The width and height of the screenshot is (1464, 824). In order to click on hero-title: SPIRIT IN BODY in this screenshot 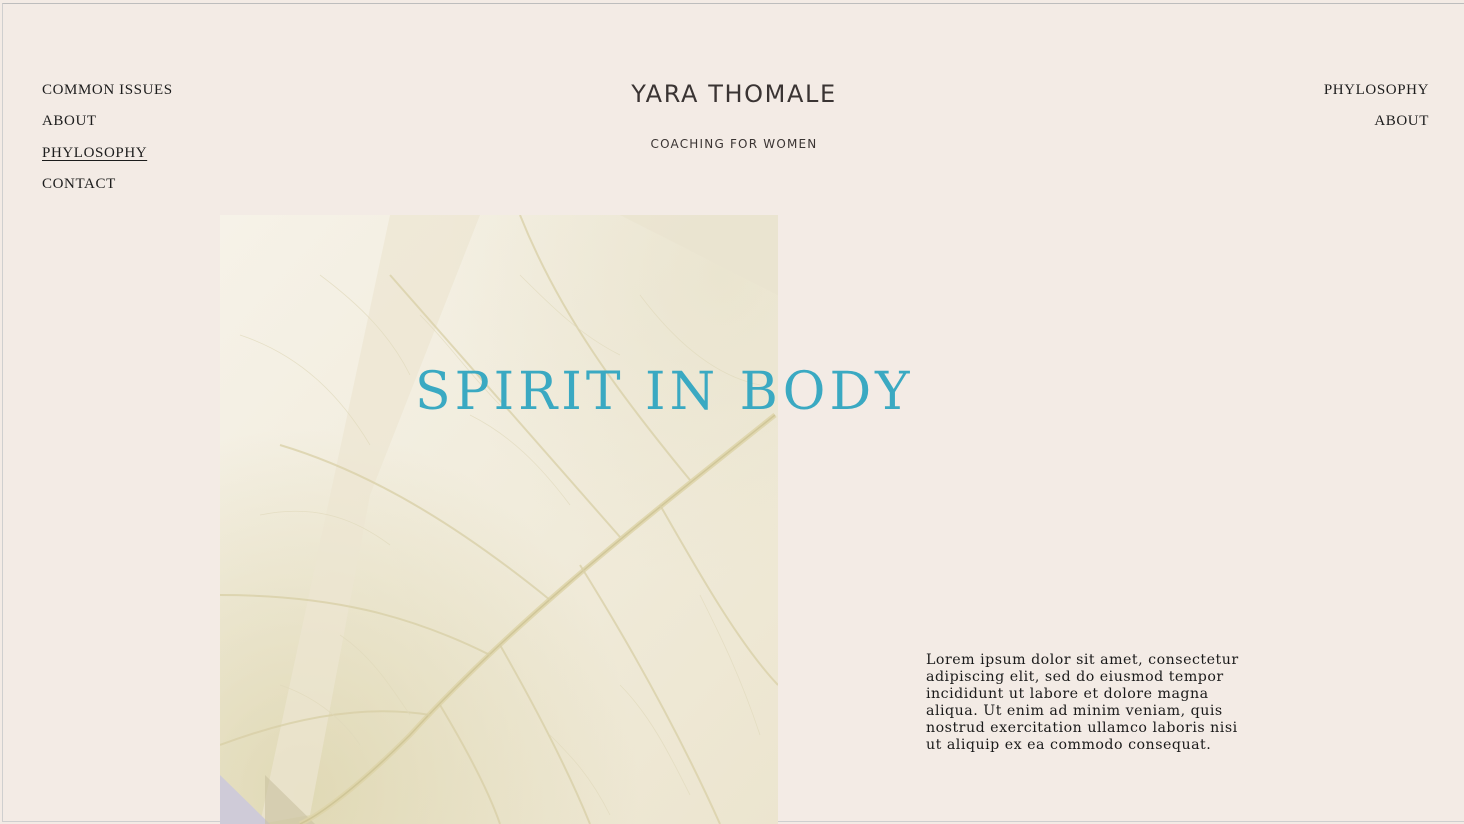, I will do `click(664, 392)`.